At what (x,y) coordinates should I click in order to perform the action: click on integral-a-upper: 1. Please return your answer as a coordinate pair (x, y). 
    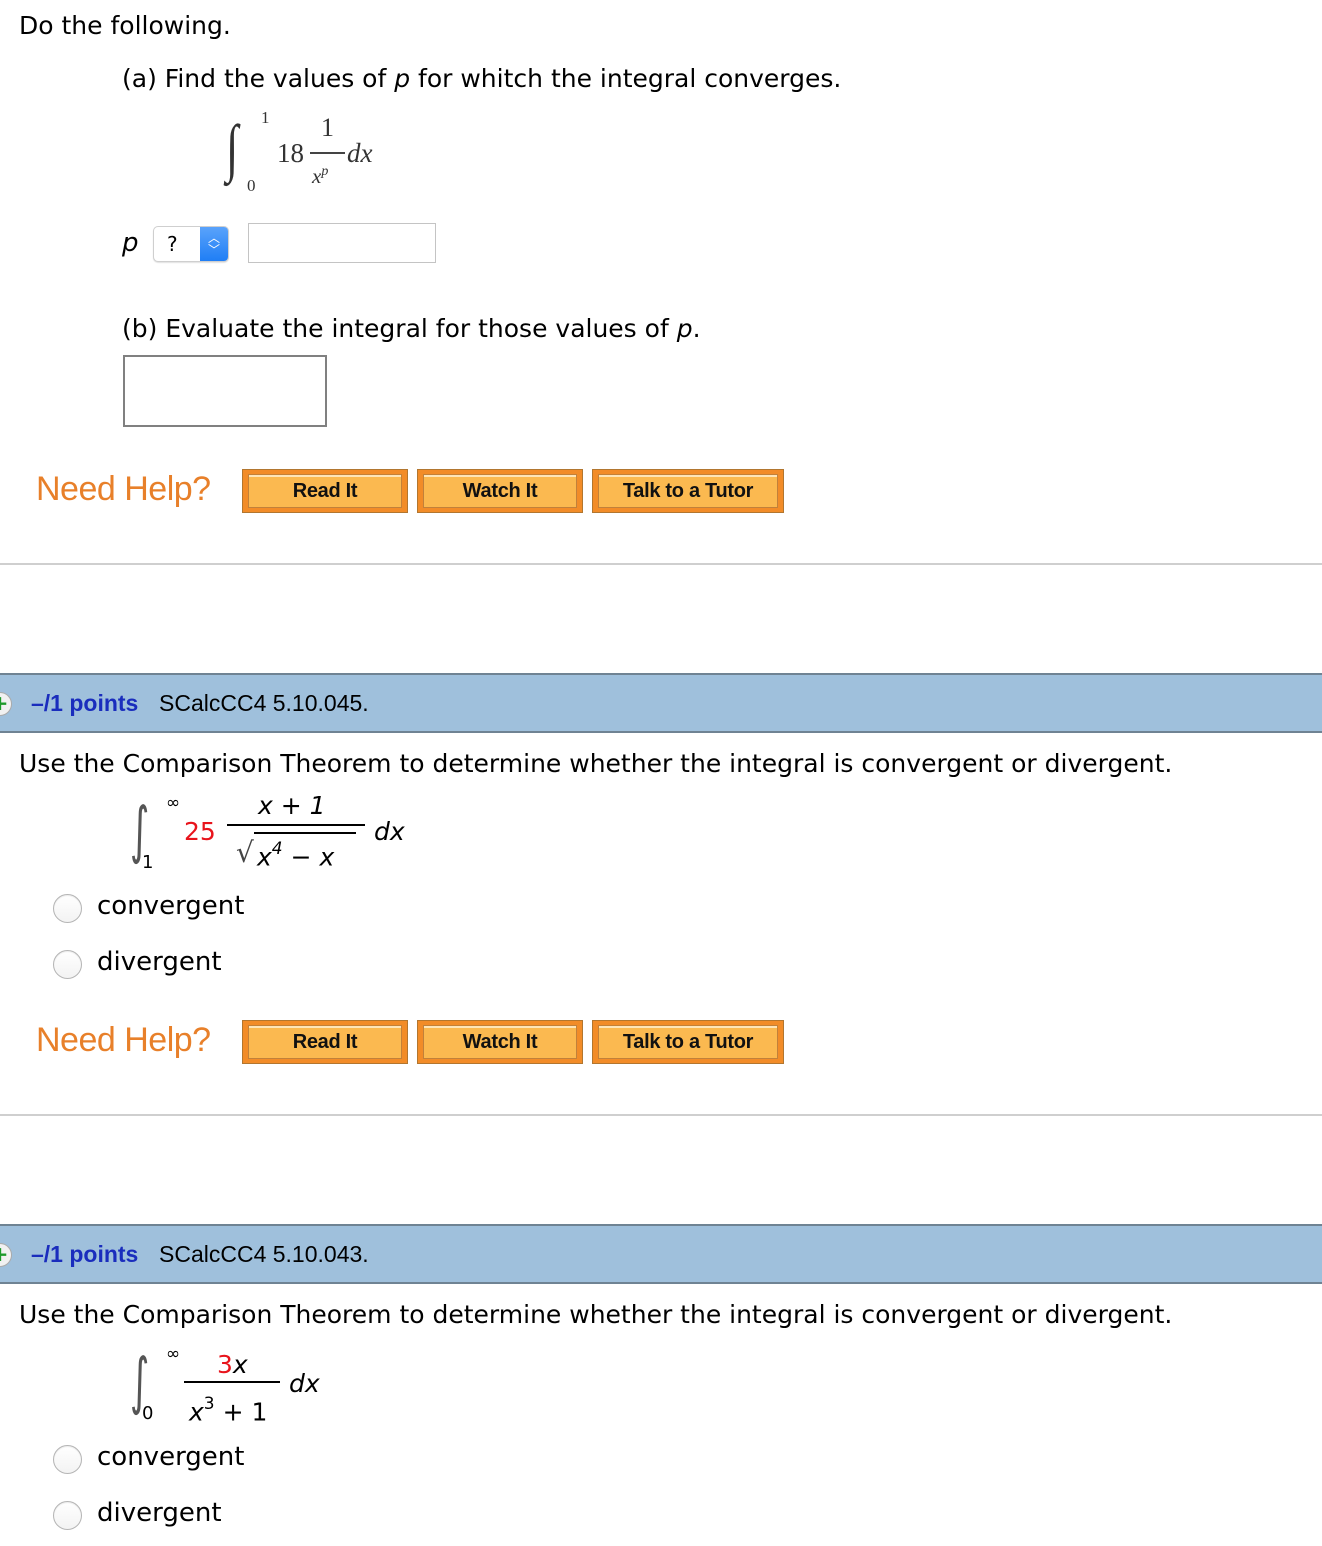
    Looking at the image, I should click on (265, 117).